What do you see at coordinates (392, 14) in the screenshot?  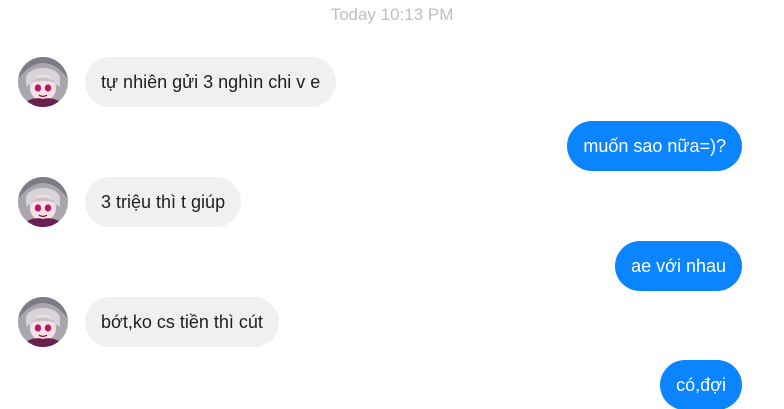 I see `conversation-timestamp: Today 10:13 PM` at bounding box center [392, 14].